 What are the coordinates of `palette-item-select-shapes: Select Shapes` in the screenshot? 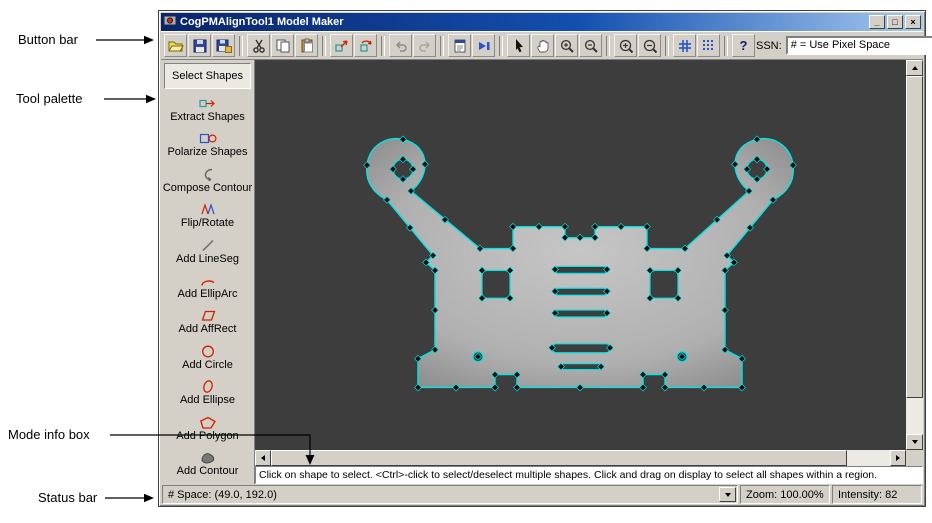 It's located at (207, 76).